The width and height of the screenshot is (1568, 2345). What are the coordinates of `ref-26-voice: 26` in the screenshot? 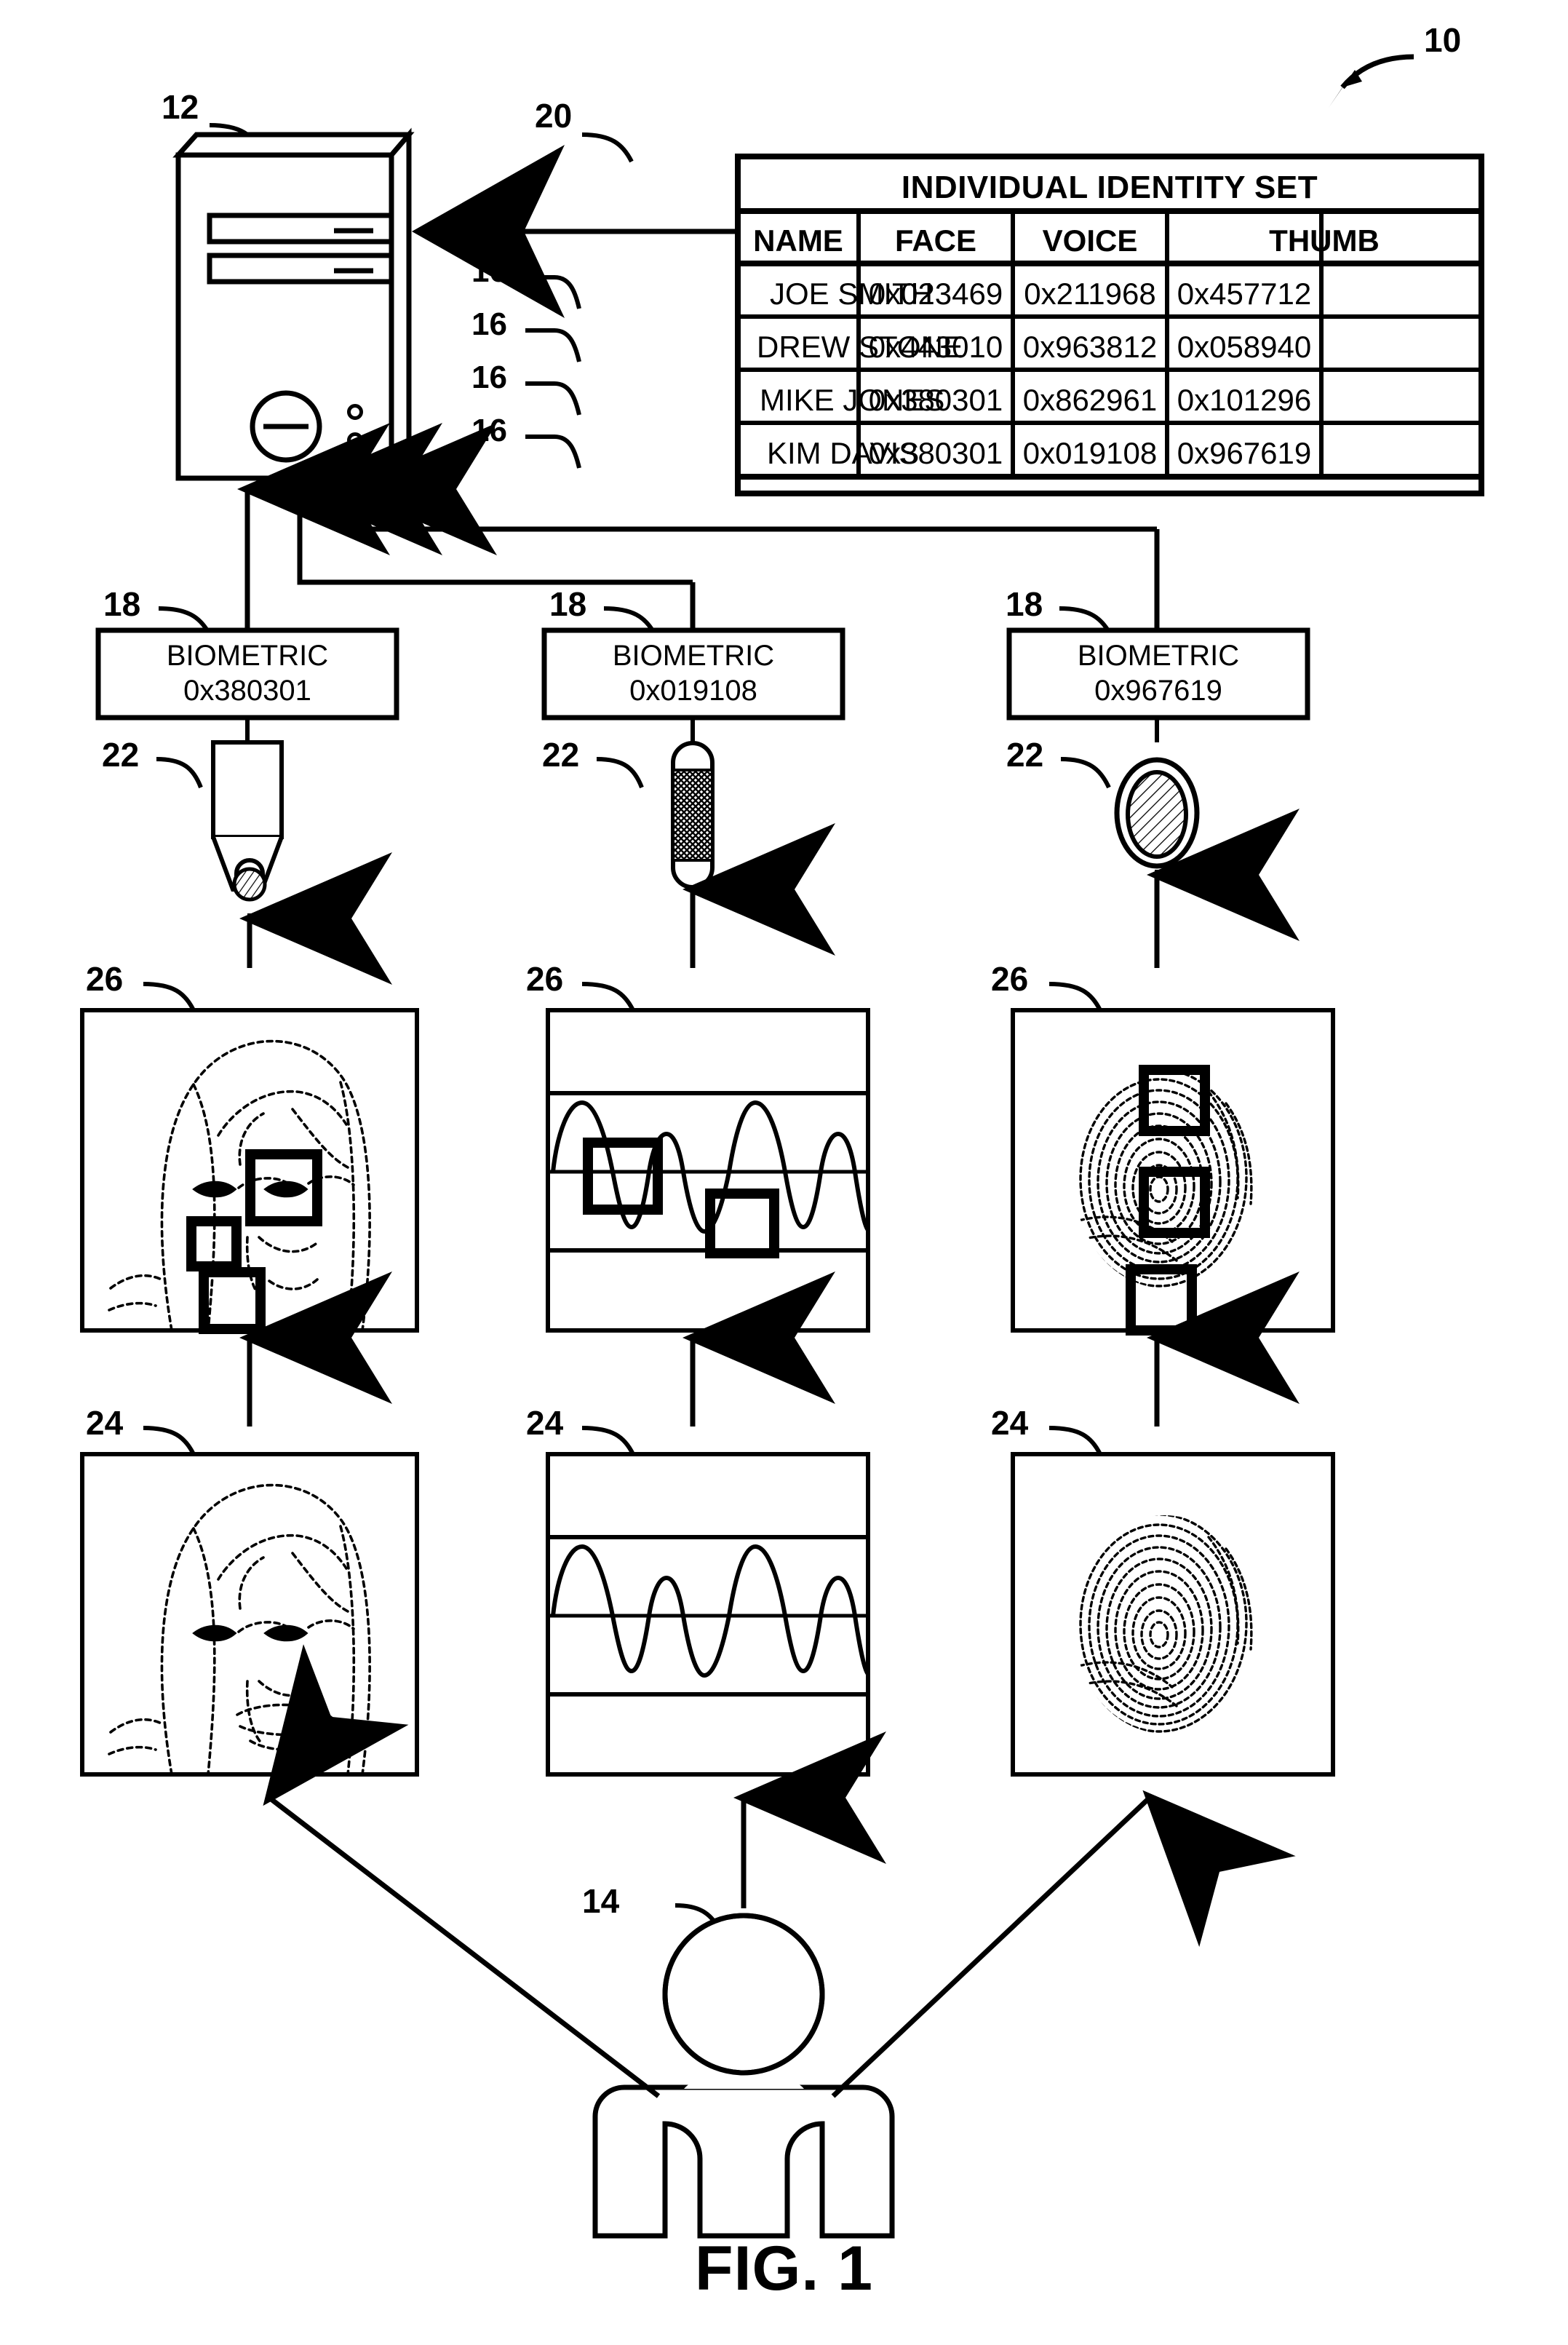 It's located at (545, 979).